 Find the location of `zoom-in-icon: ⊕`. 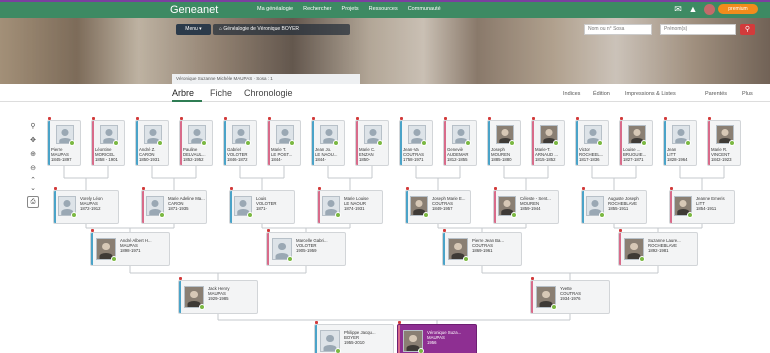

zoom-in-icon: ⊕ is located at coordinates (33, 155).